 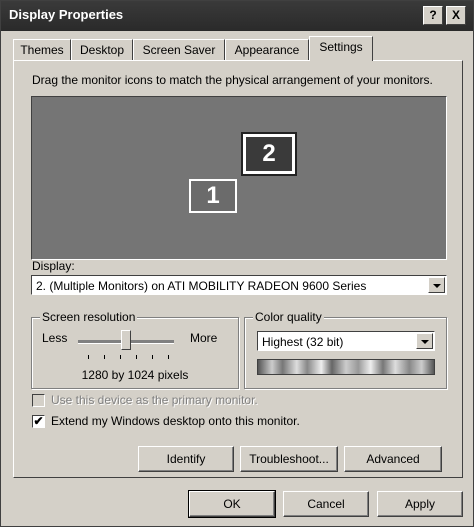 I want to click on screen-resolution-legend: Screen resolution, so click(x=89, y=317).